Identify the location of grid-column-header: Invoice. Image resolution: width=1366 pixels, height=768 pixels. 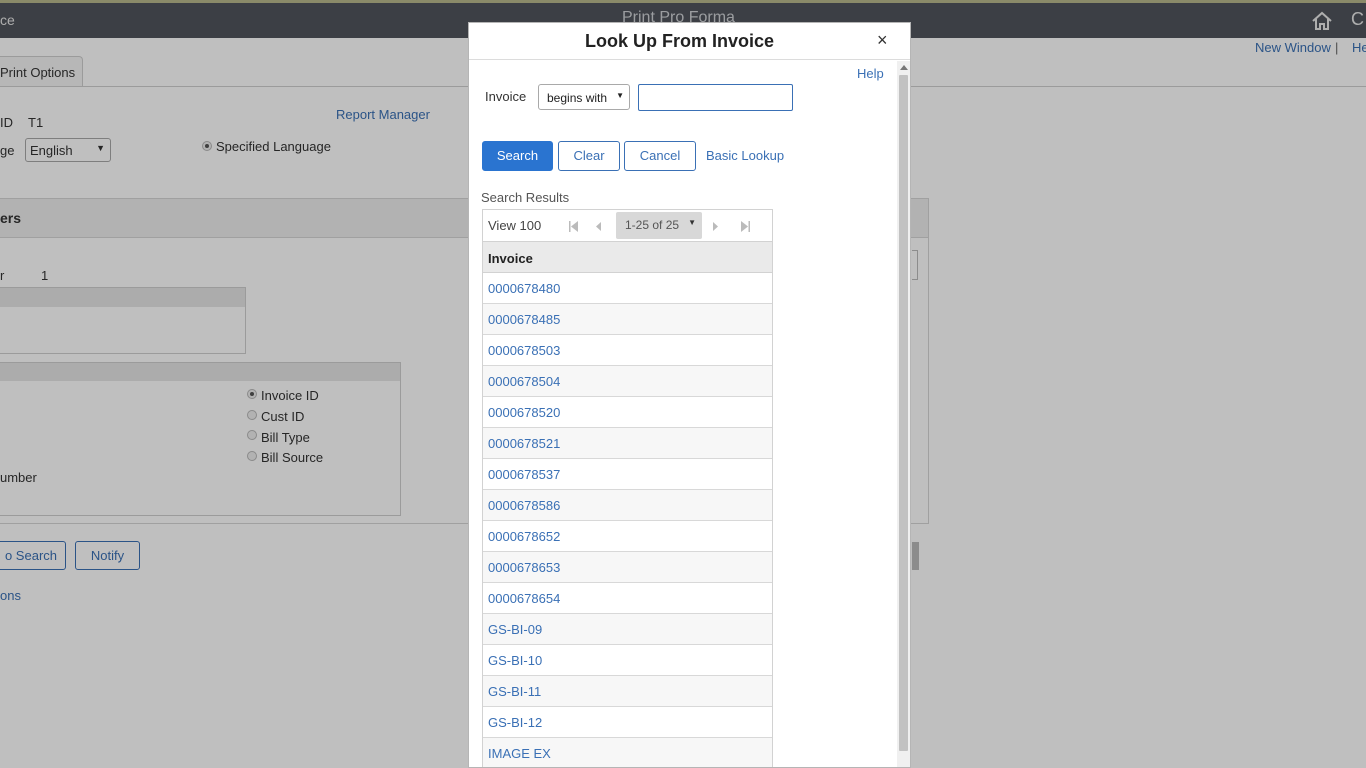
(627, 257).